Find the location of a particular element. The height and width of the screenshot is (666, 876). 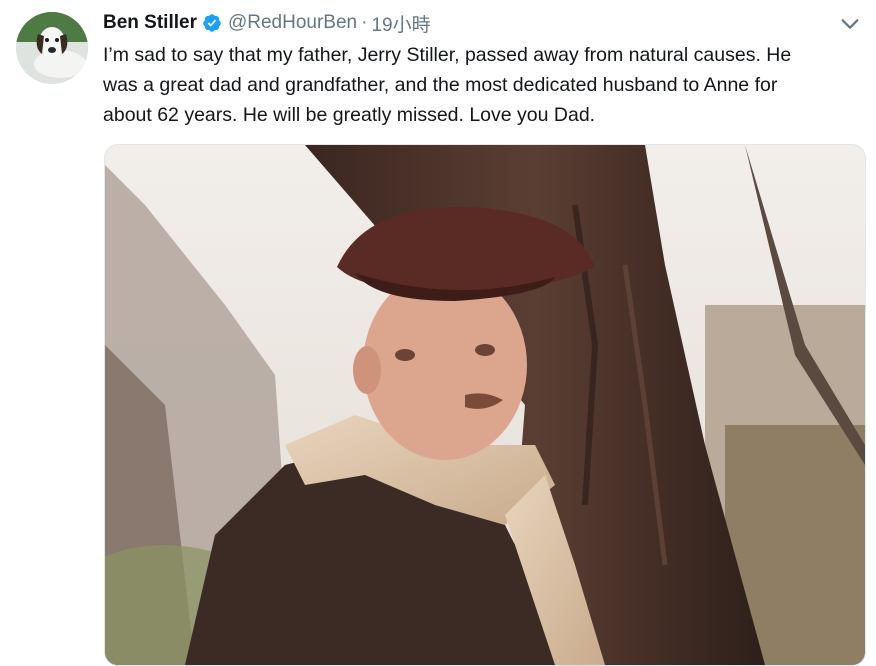

author-name: Ben Stiller is located at coordinates (150, 23).